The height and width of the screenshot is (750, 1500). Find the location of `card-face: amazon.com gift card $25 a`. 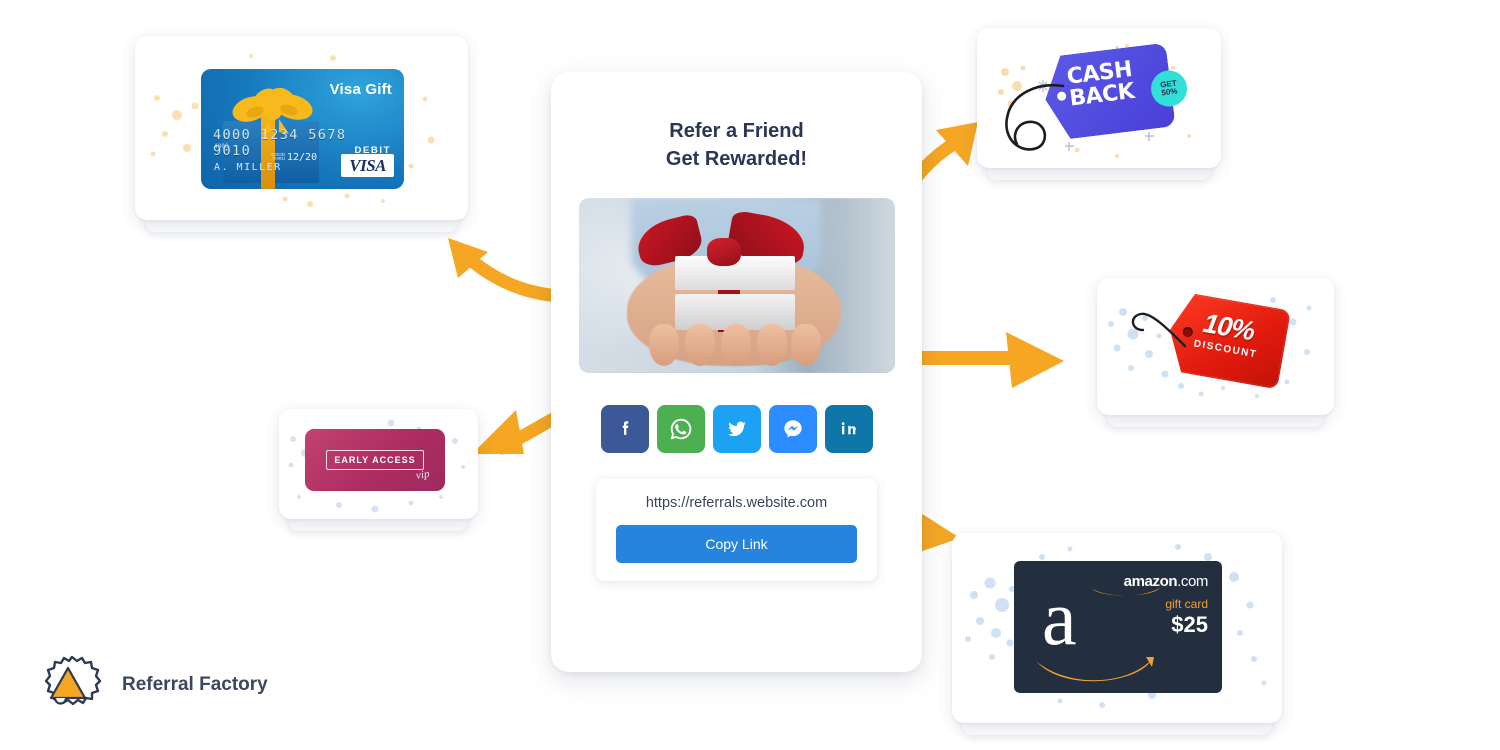

card-face: amazon.com gift card $25 a is located at coordinates (1117, 628).